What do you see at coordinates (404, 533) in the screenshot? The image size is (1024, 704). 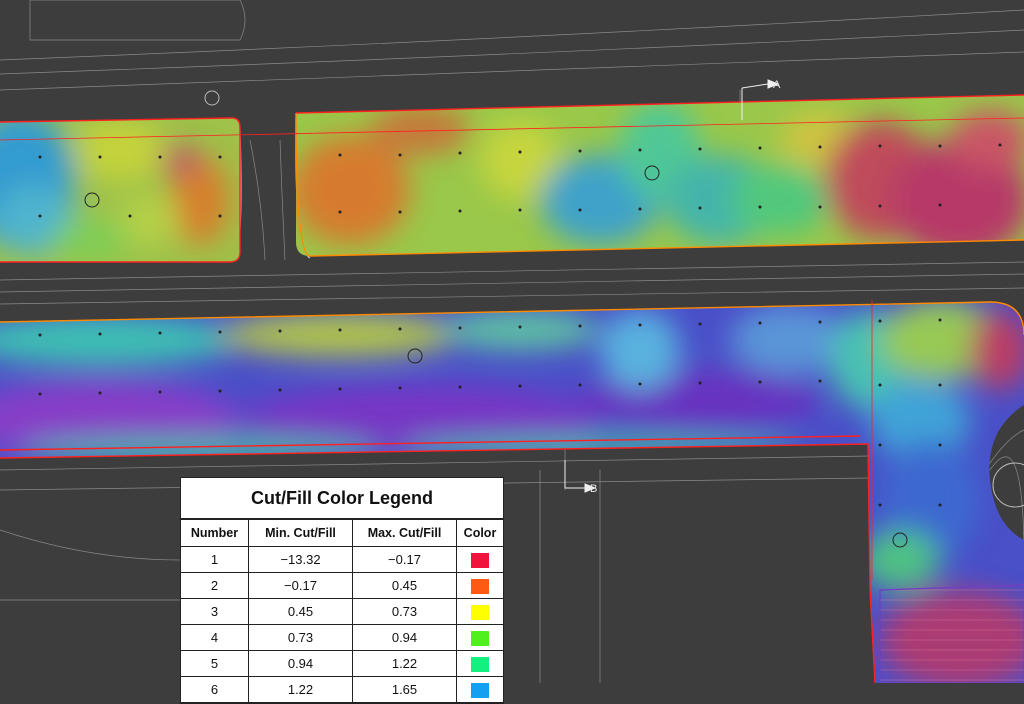 I see `header-max: Max. Cut/Fill` at bounding box center [404, 533].